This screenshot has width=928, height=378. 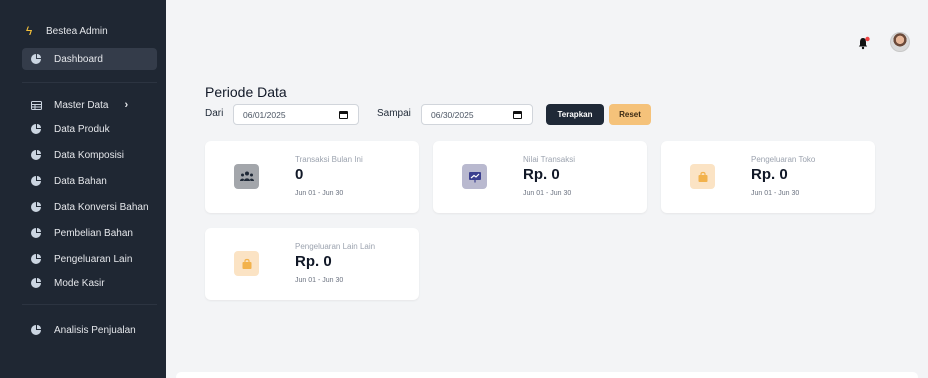 I want to click on sidebar-item-data-bahan: Data Bahan, so click(x=89, y=181).